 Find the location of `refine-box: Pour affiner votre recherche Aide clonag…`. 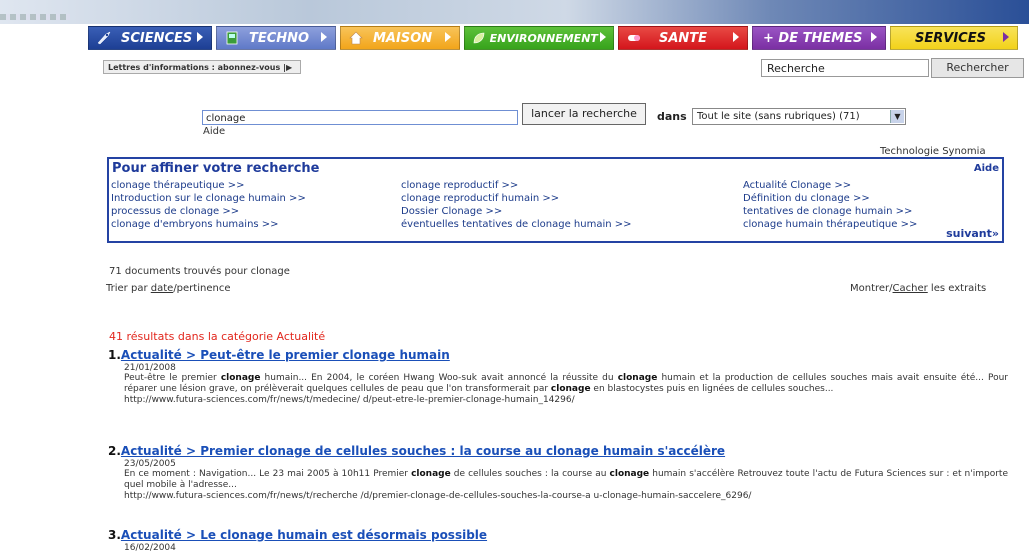

refine-box: Pour affiner votre recherche Aide clonag… is located at coordinates (555, 200).